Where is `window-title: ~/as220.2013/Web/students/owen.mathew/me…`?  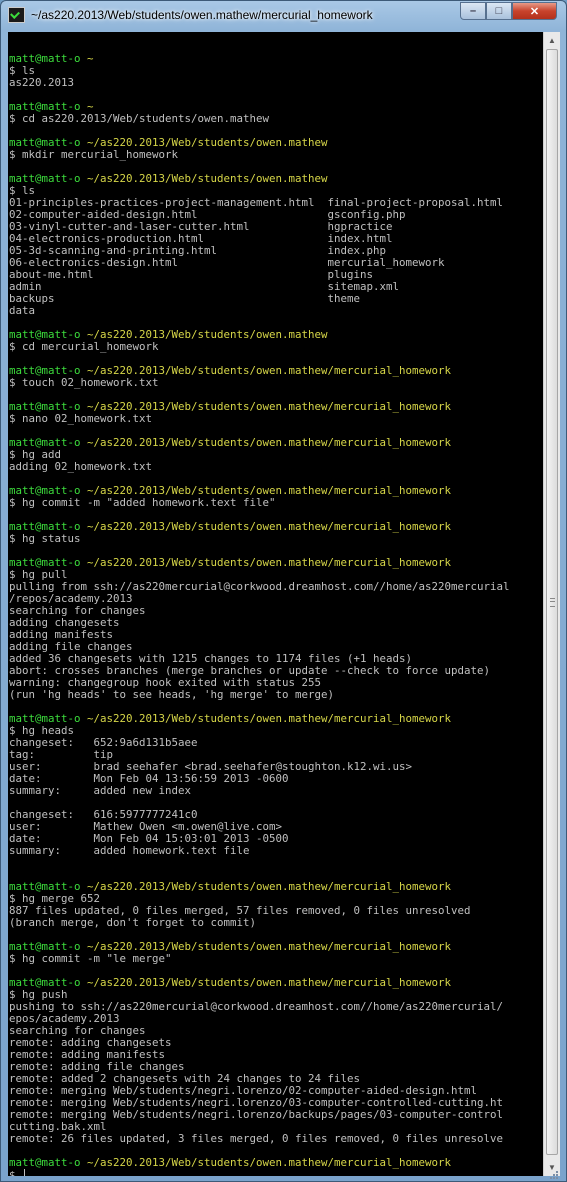
window-title: ~/as220.2013/Web/students/owen.mathew/me… is located at coordinates (202, 15).